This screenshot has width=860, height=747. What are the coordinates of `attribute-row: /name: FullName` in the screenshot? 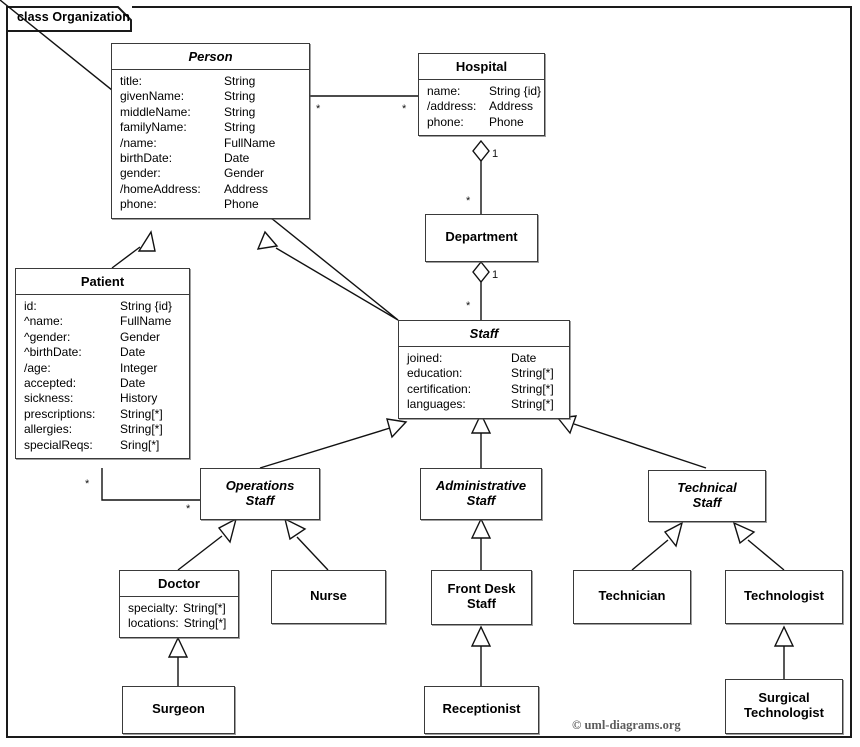 It's located at (210, 143).